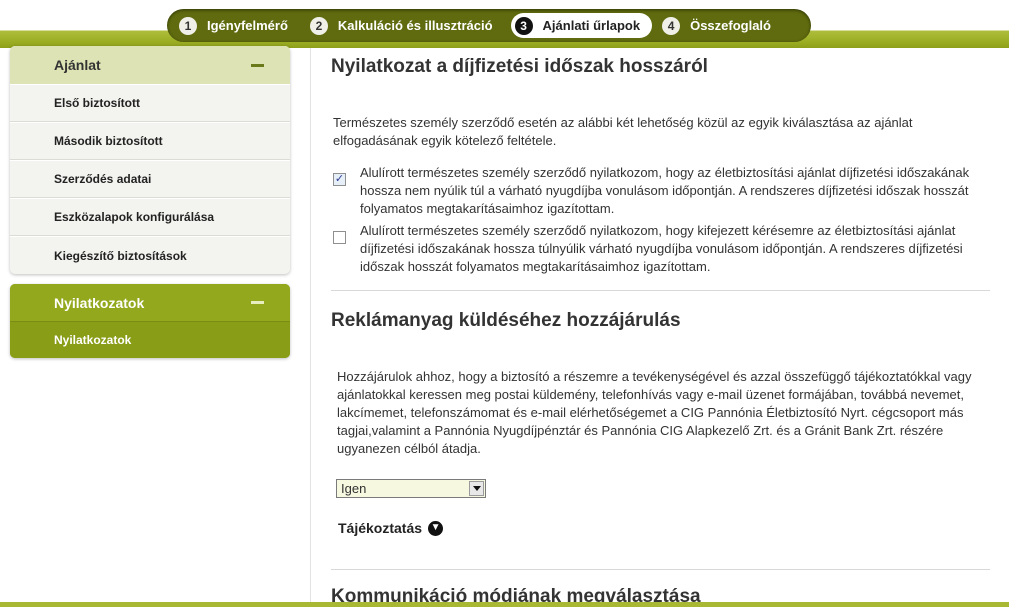 The height and width of the screenshot is (607, 1009). I want to click on arrow-down-circle-icon: ▼, so click(436, 528).